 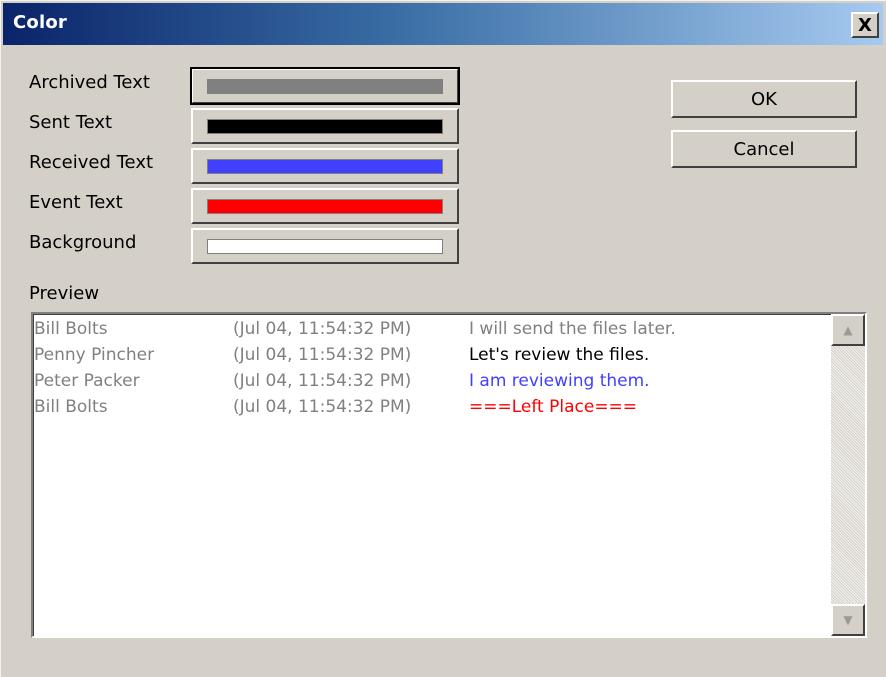 I want to click on arrow-up-icon: ▲, so click(x=848, y=330).